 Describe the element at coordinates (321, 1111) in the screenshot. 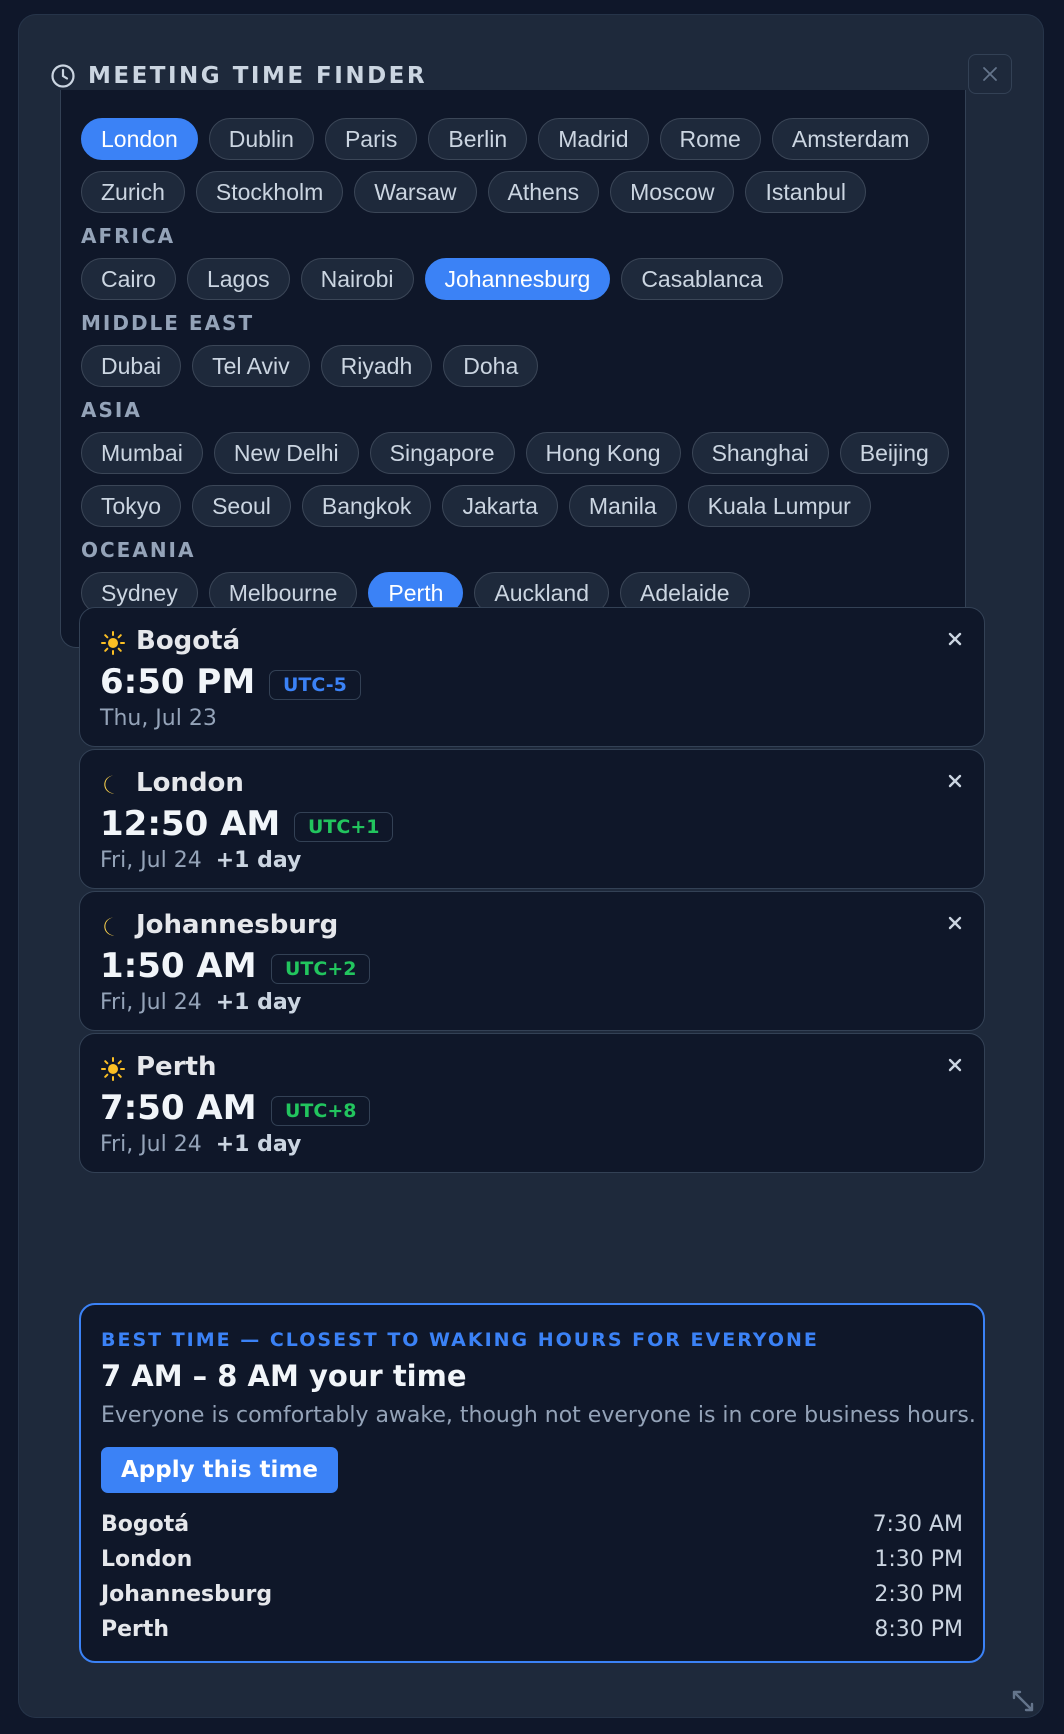

I see `utc-offset-badge: UTC+8` at that location.